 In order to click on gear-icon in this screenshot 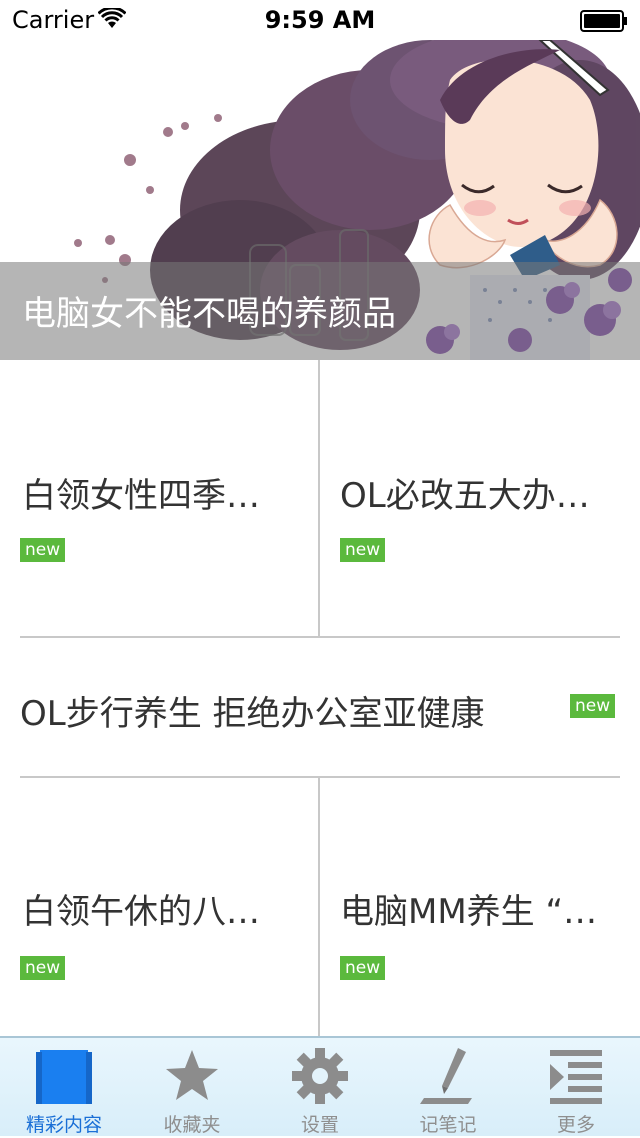, I will do `click(320, 1076)`.